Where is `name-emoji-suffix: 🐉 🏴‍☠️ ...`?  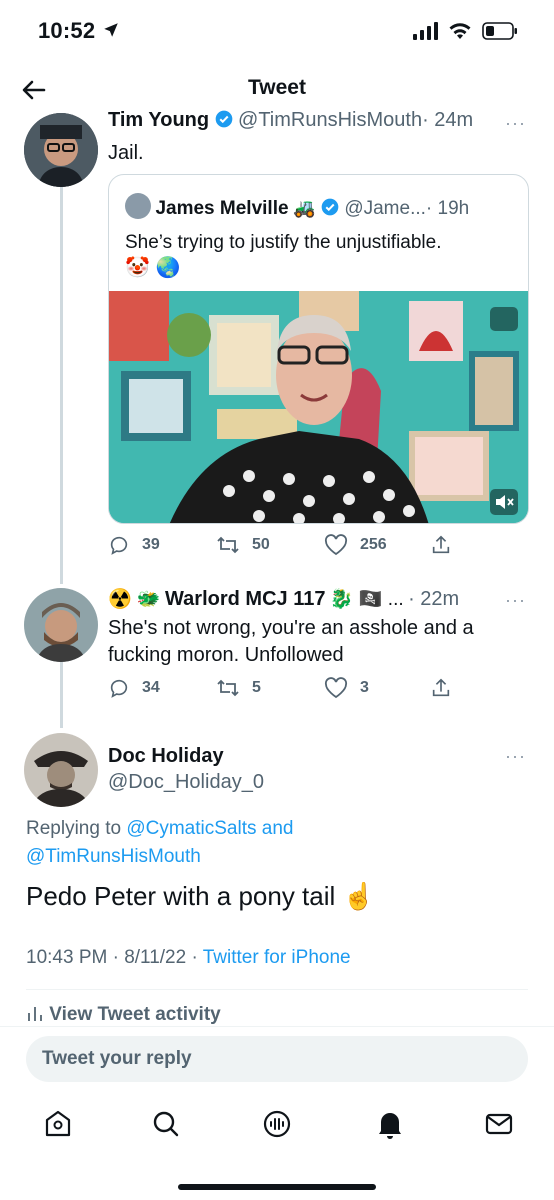 name-emoji-suffix: 🐉 🏴‍☠️ ... is located at coordinates (366, 599).